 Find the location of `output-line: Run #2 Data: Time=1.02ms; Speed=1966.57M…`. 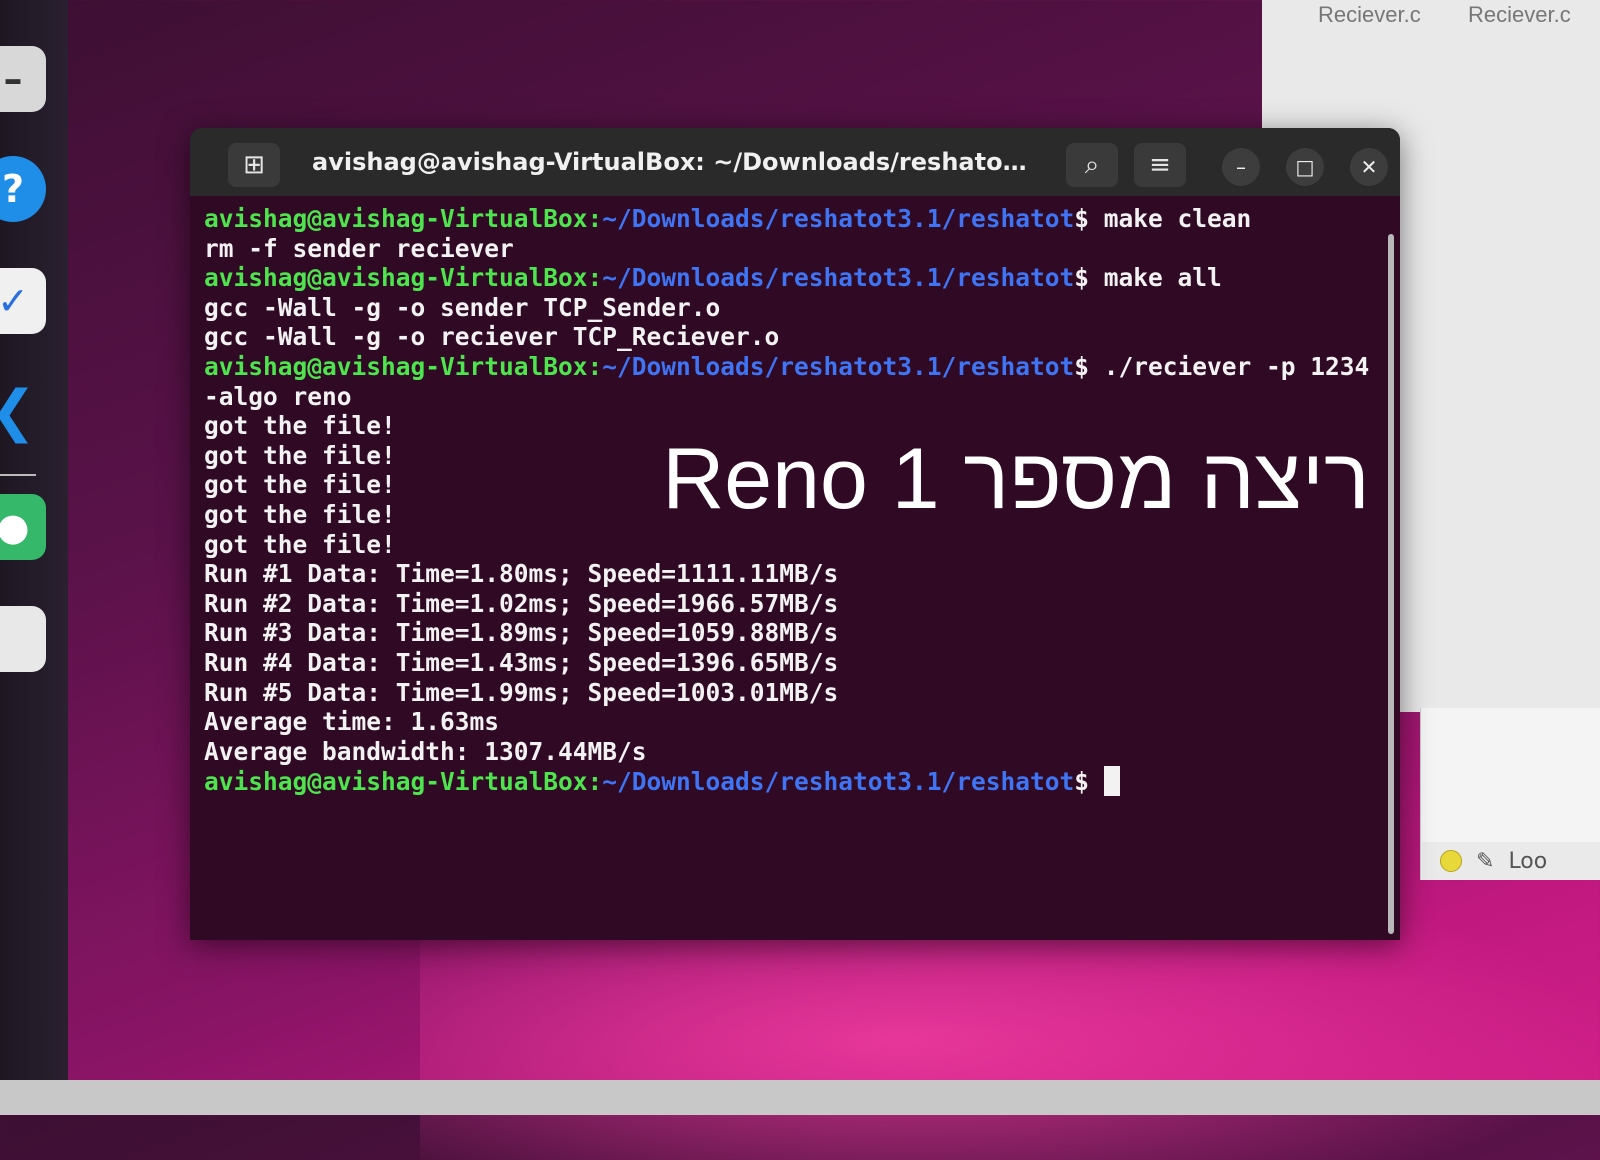

output-line: Run #2 Data: Time=1.02ms; Speed=1966.57M… is located at coordinates (521, 603).